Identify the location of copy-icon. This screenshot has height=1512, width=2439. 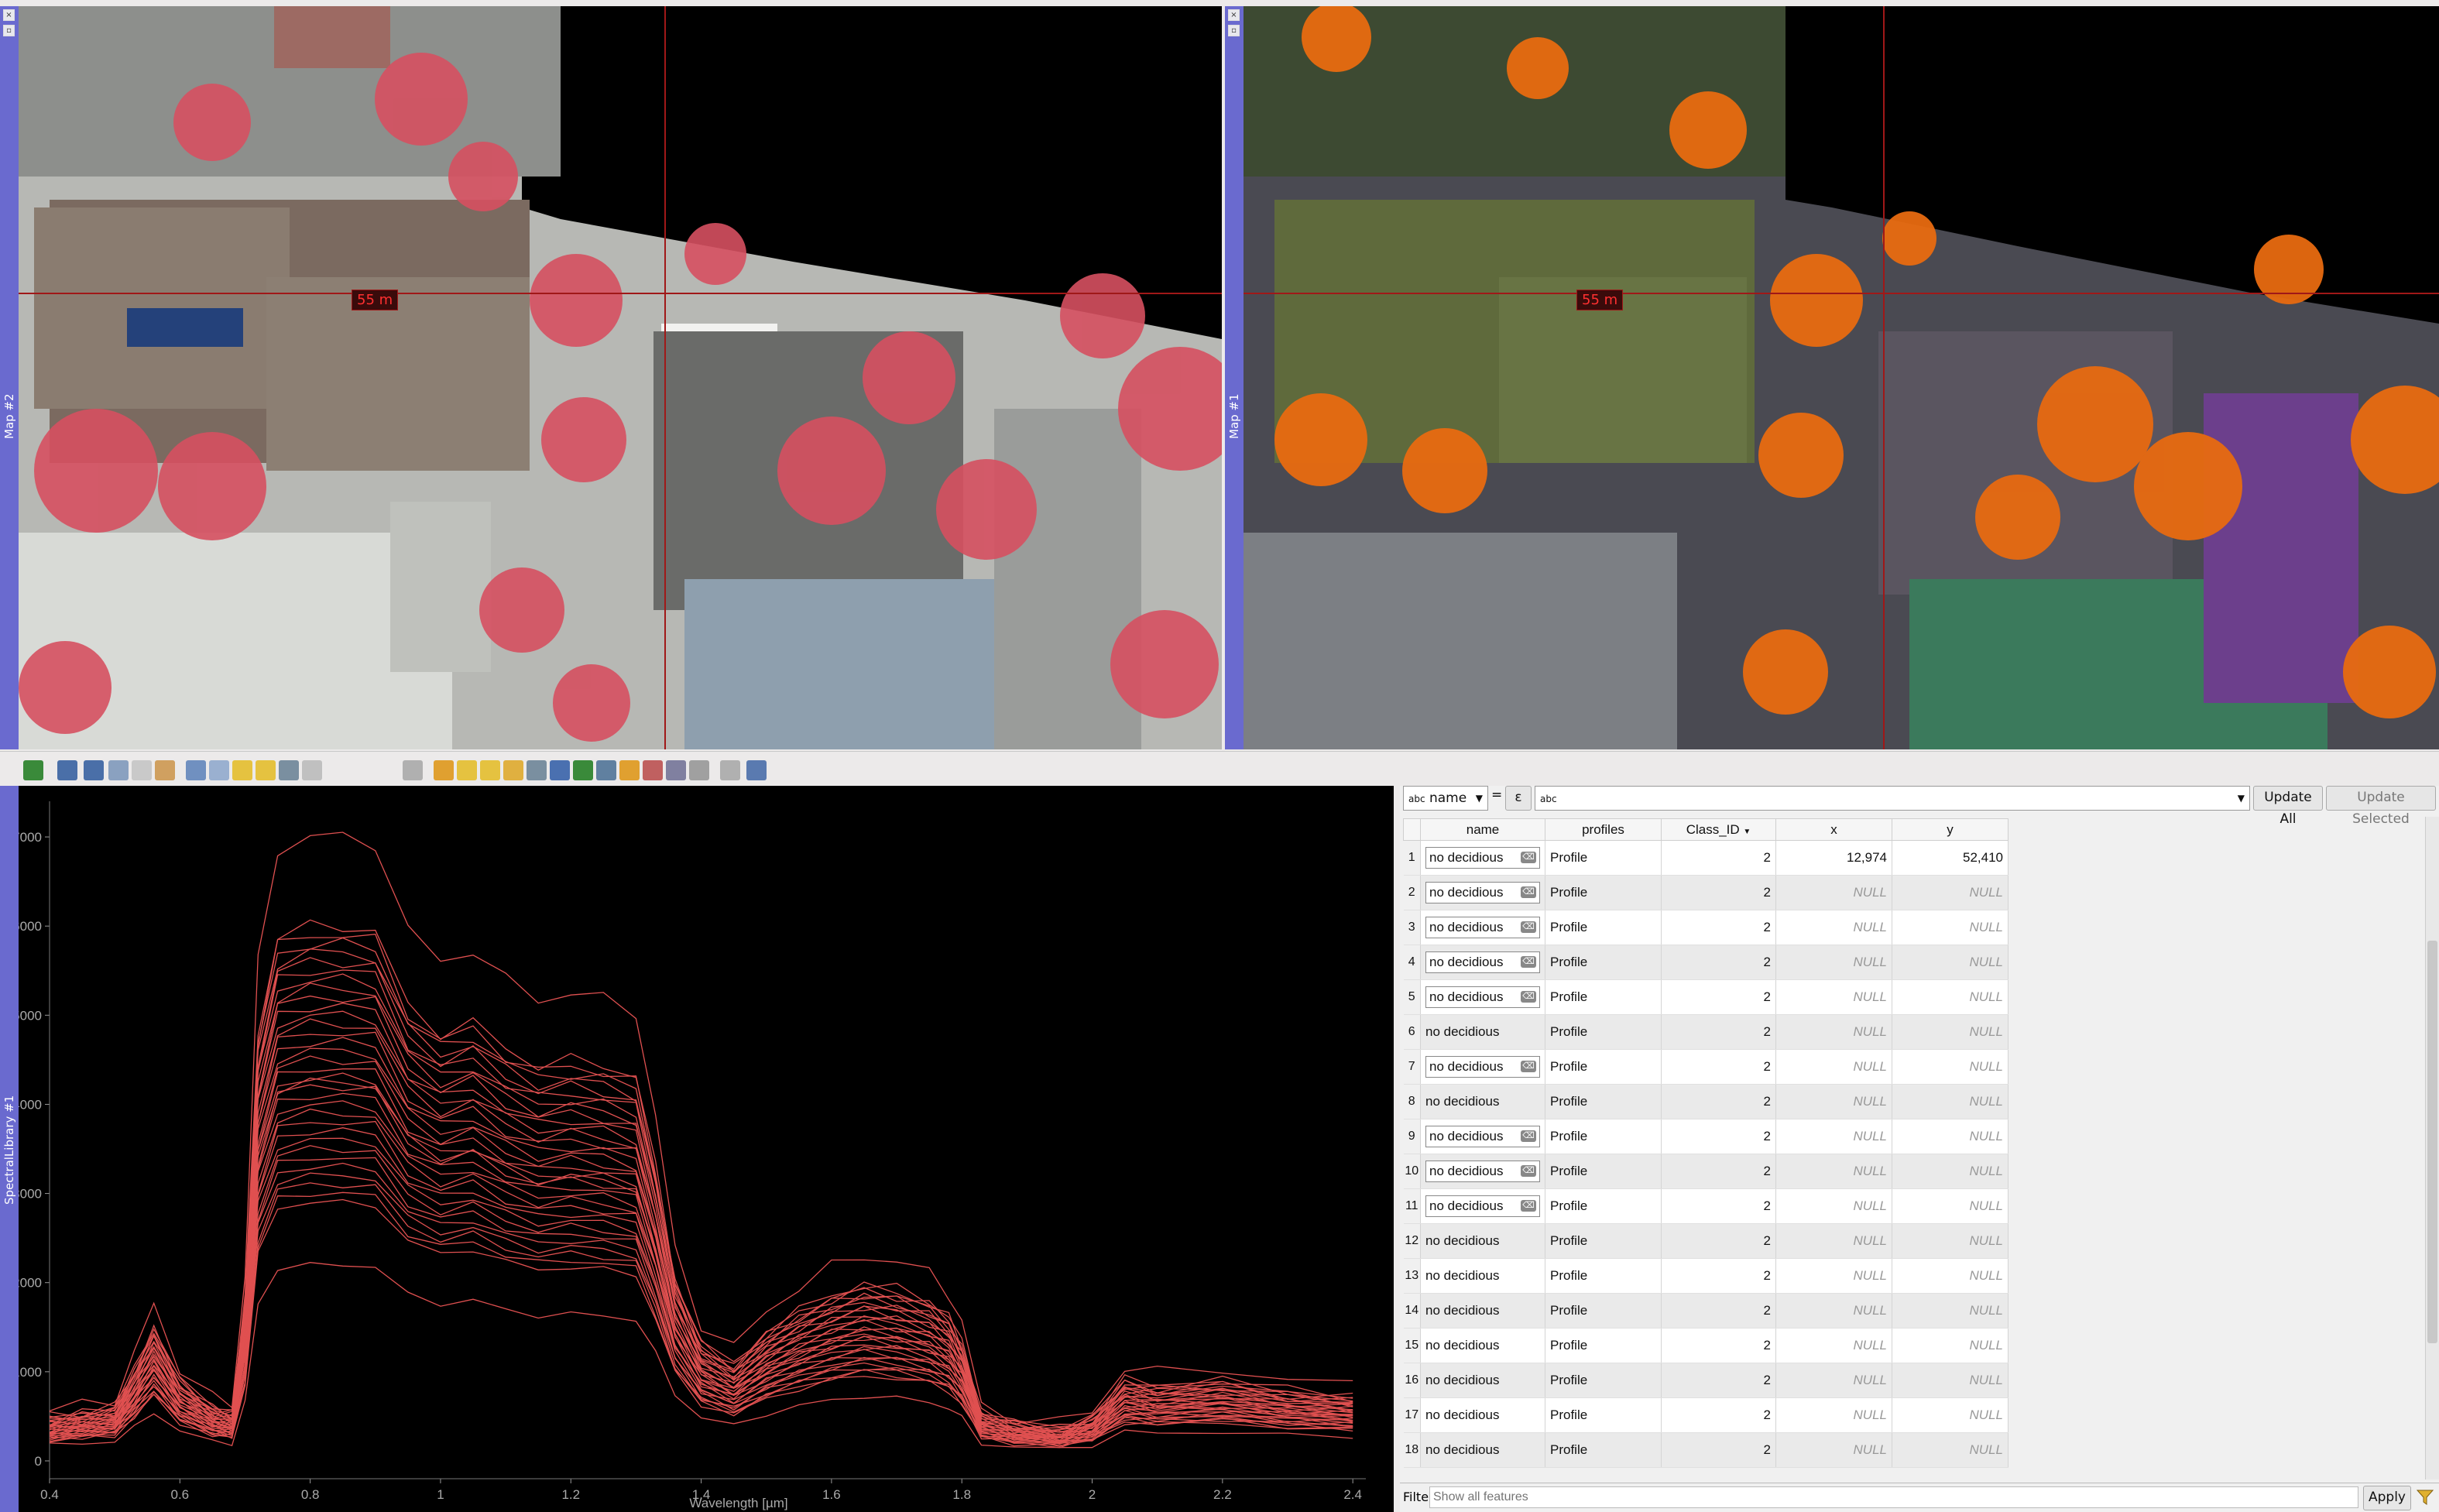
(629, 770).